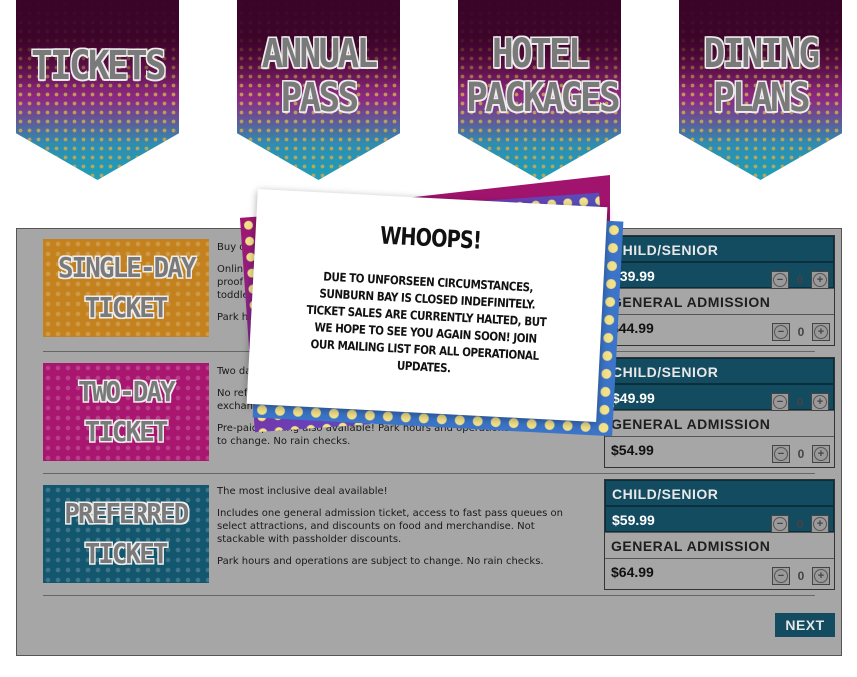  What do you see at coordinates (719, 449) in the screenshot?
I see `general-admission-price-row: $54.99 − 0 +` at bounding box center [719, 449].